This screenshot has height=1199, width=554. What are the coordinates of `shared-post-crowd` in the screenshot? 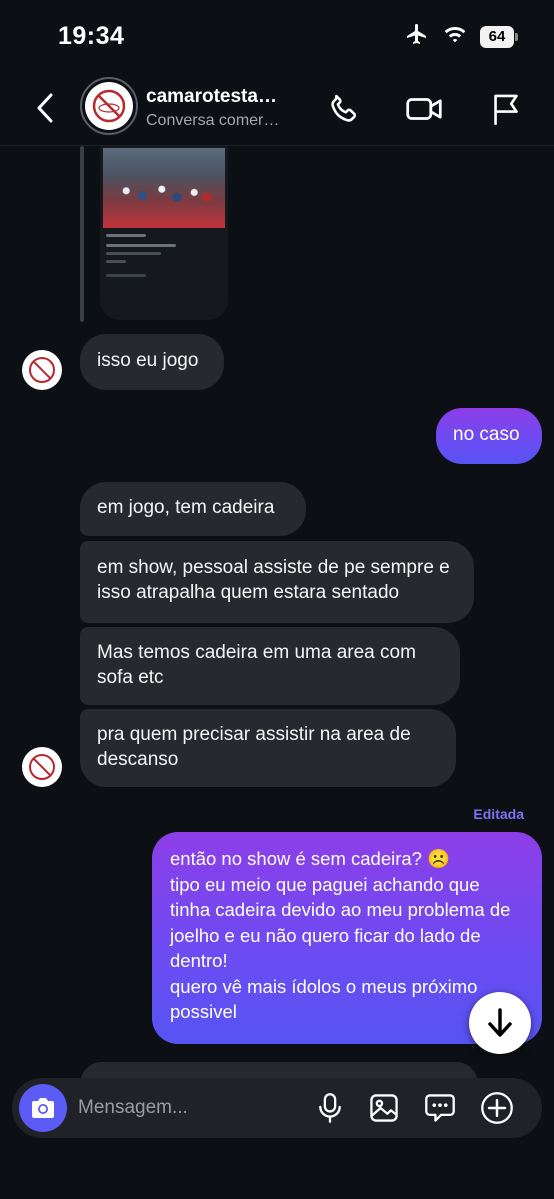 It's located at (164, 194).